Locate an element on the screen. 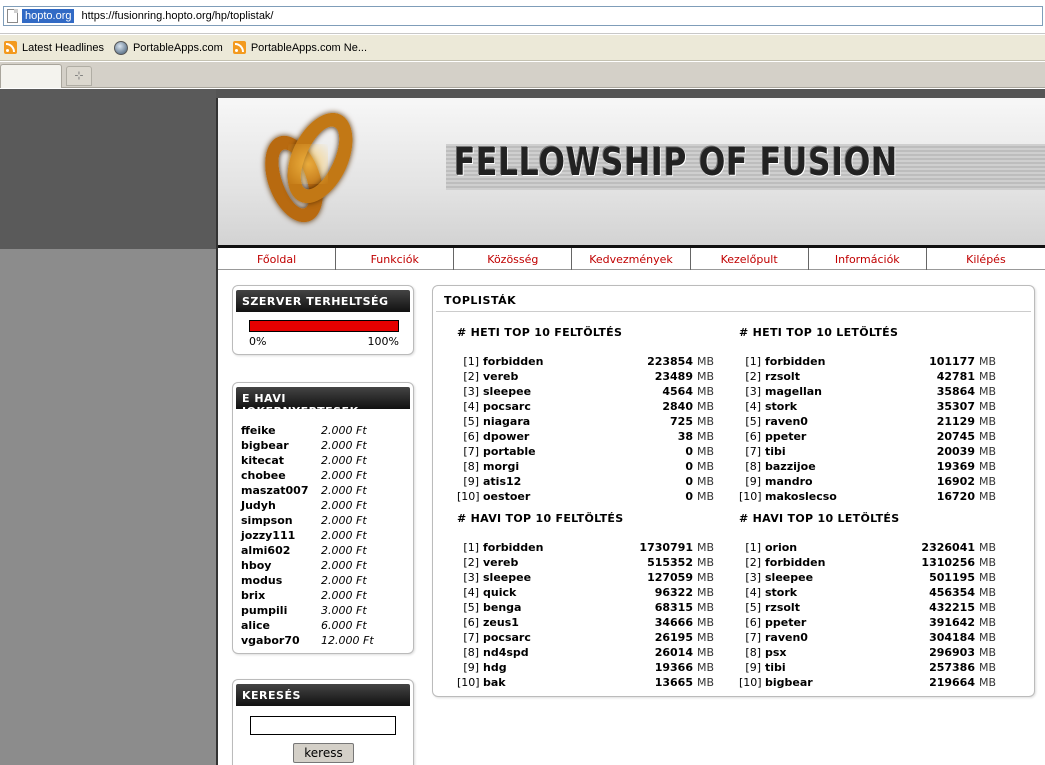  search-input is located at coordinates (323, 725).